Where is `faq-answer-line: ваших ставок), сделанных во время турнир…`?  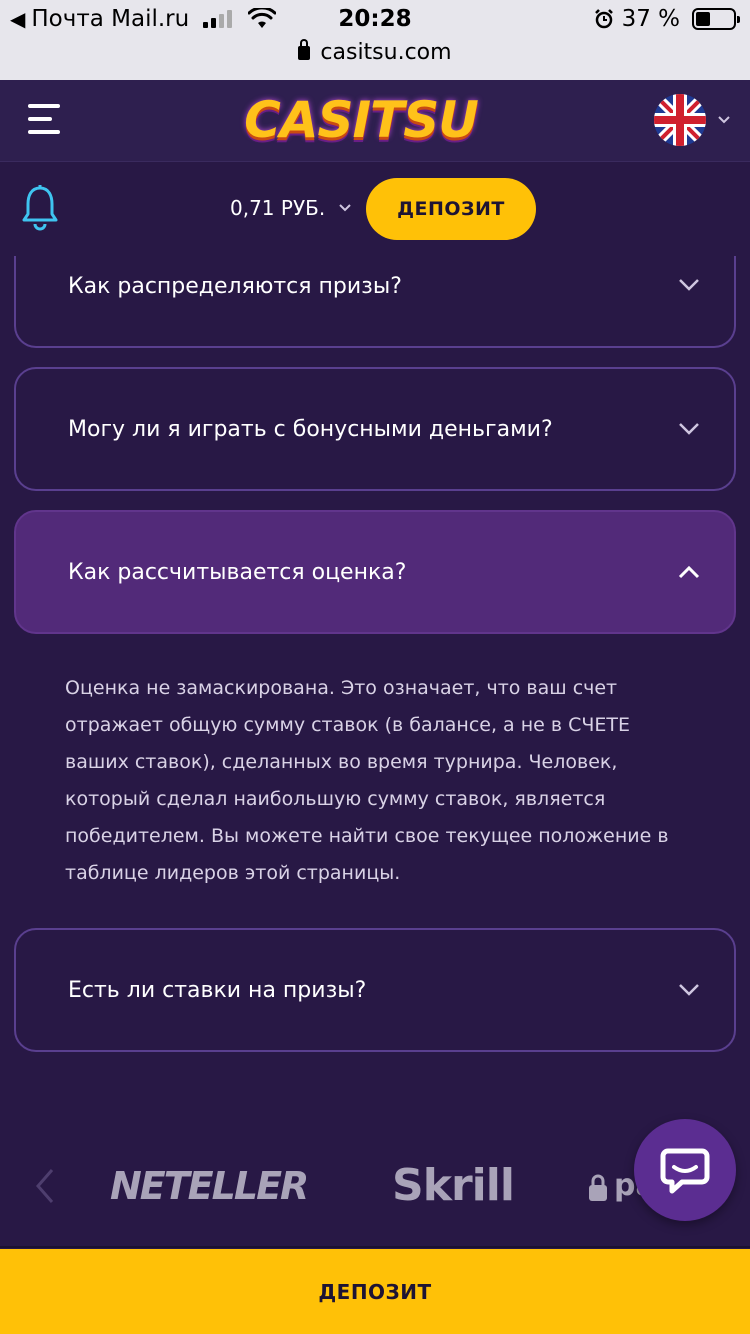 faq-answer-line: ваших ставок), сделанных во время турнир… is located at coordinates (341, 762).